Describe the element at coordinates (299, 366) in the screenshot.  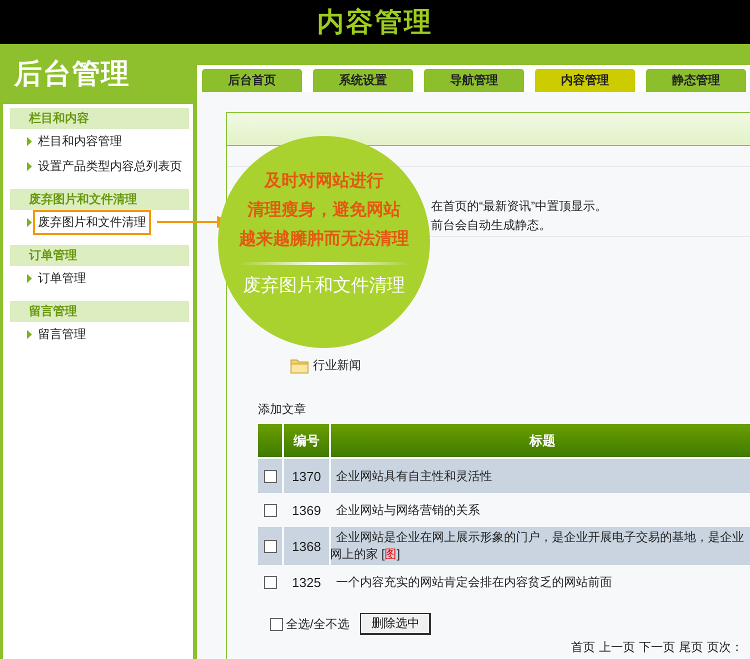
I see `folder-icon` at that location.